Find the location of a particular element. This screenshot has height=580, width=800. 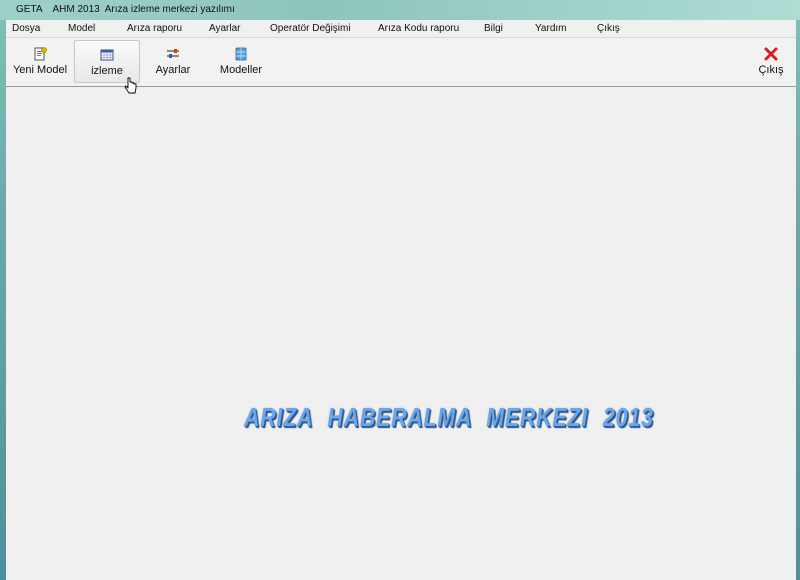

menu-ariza-raporu: Arıza raporu is located at coordinates (154, 28).